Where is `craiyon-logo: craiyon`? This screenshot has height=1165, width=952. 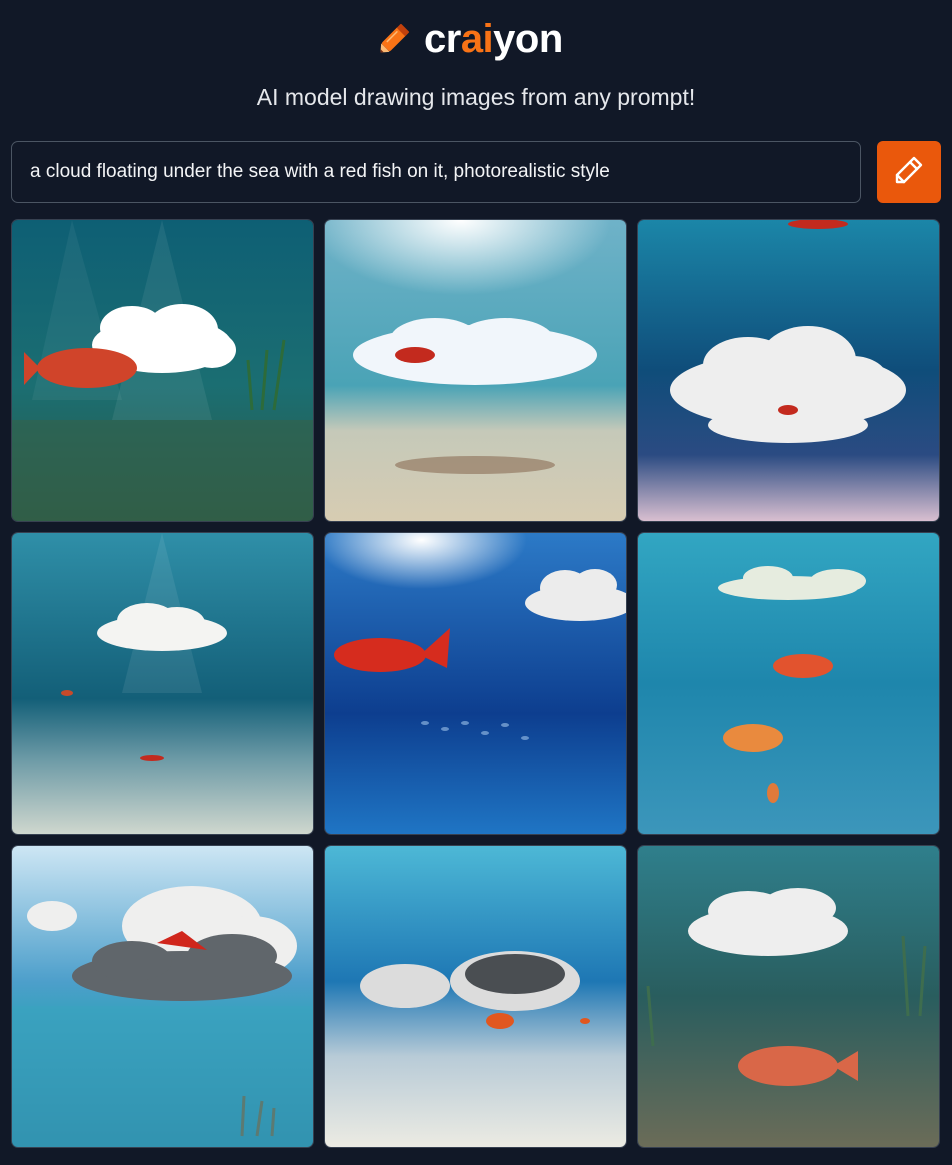 craiyon-logo: craiyon is located at coordinates (468, 39).